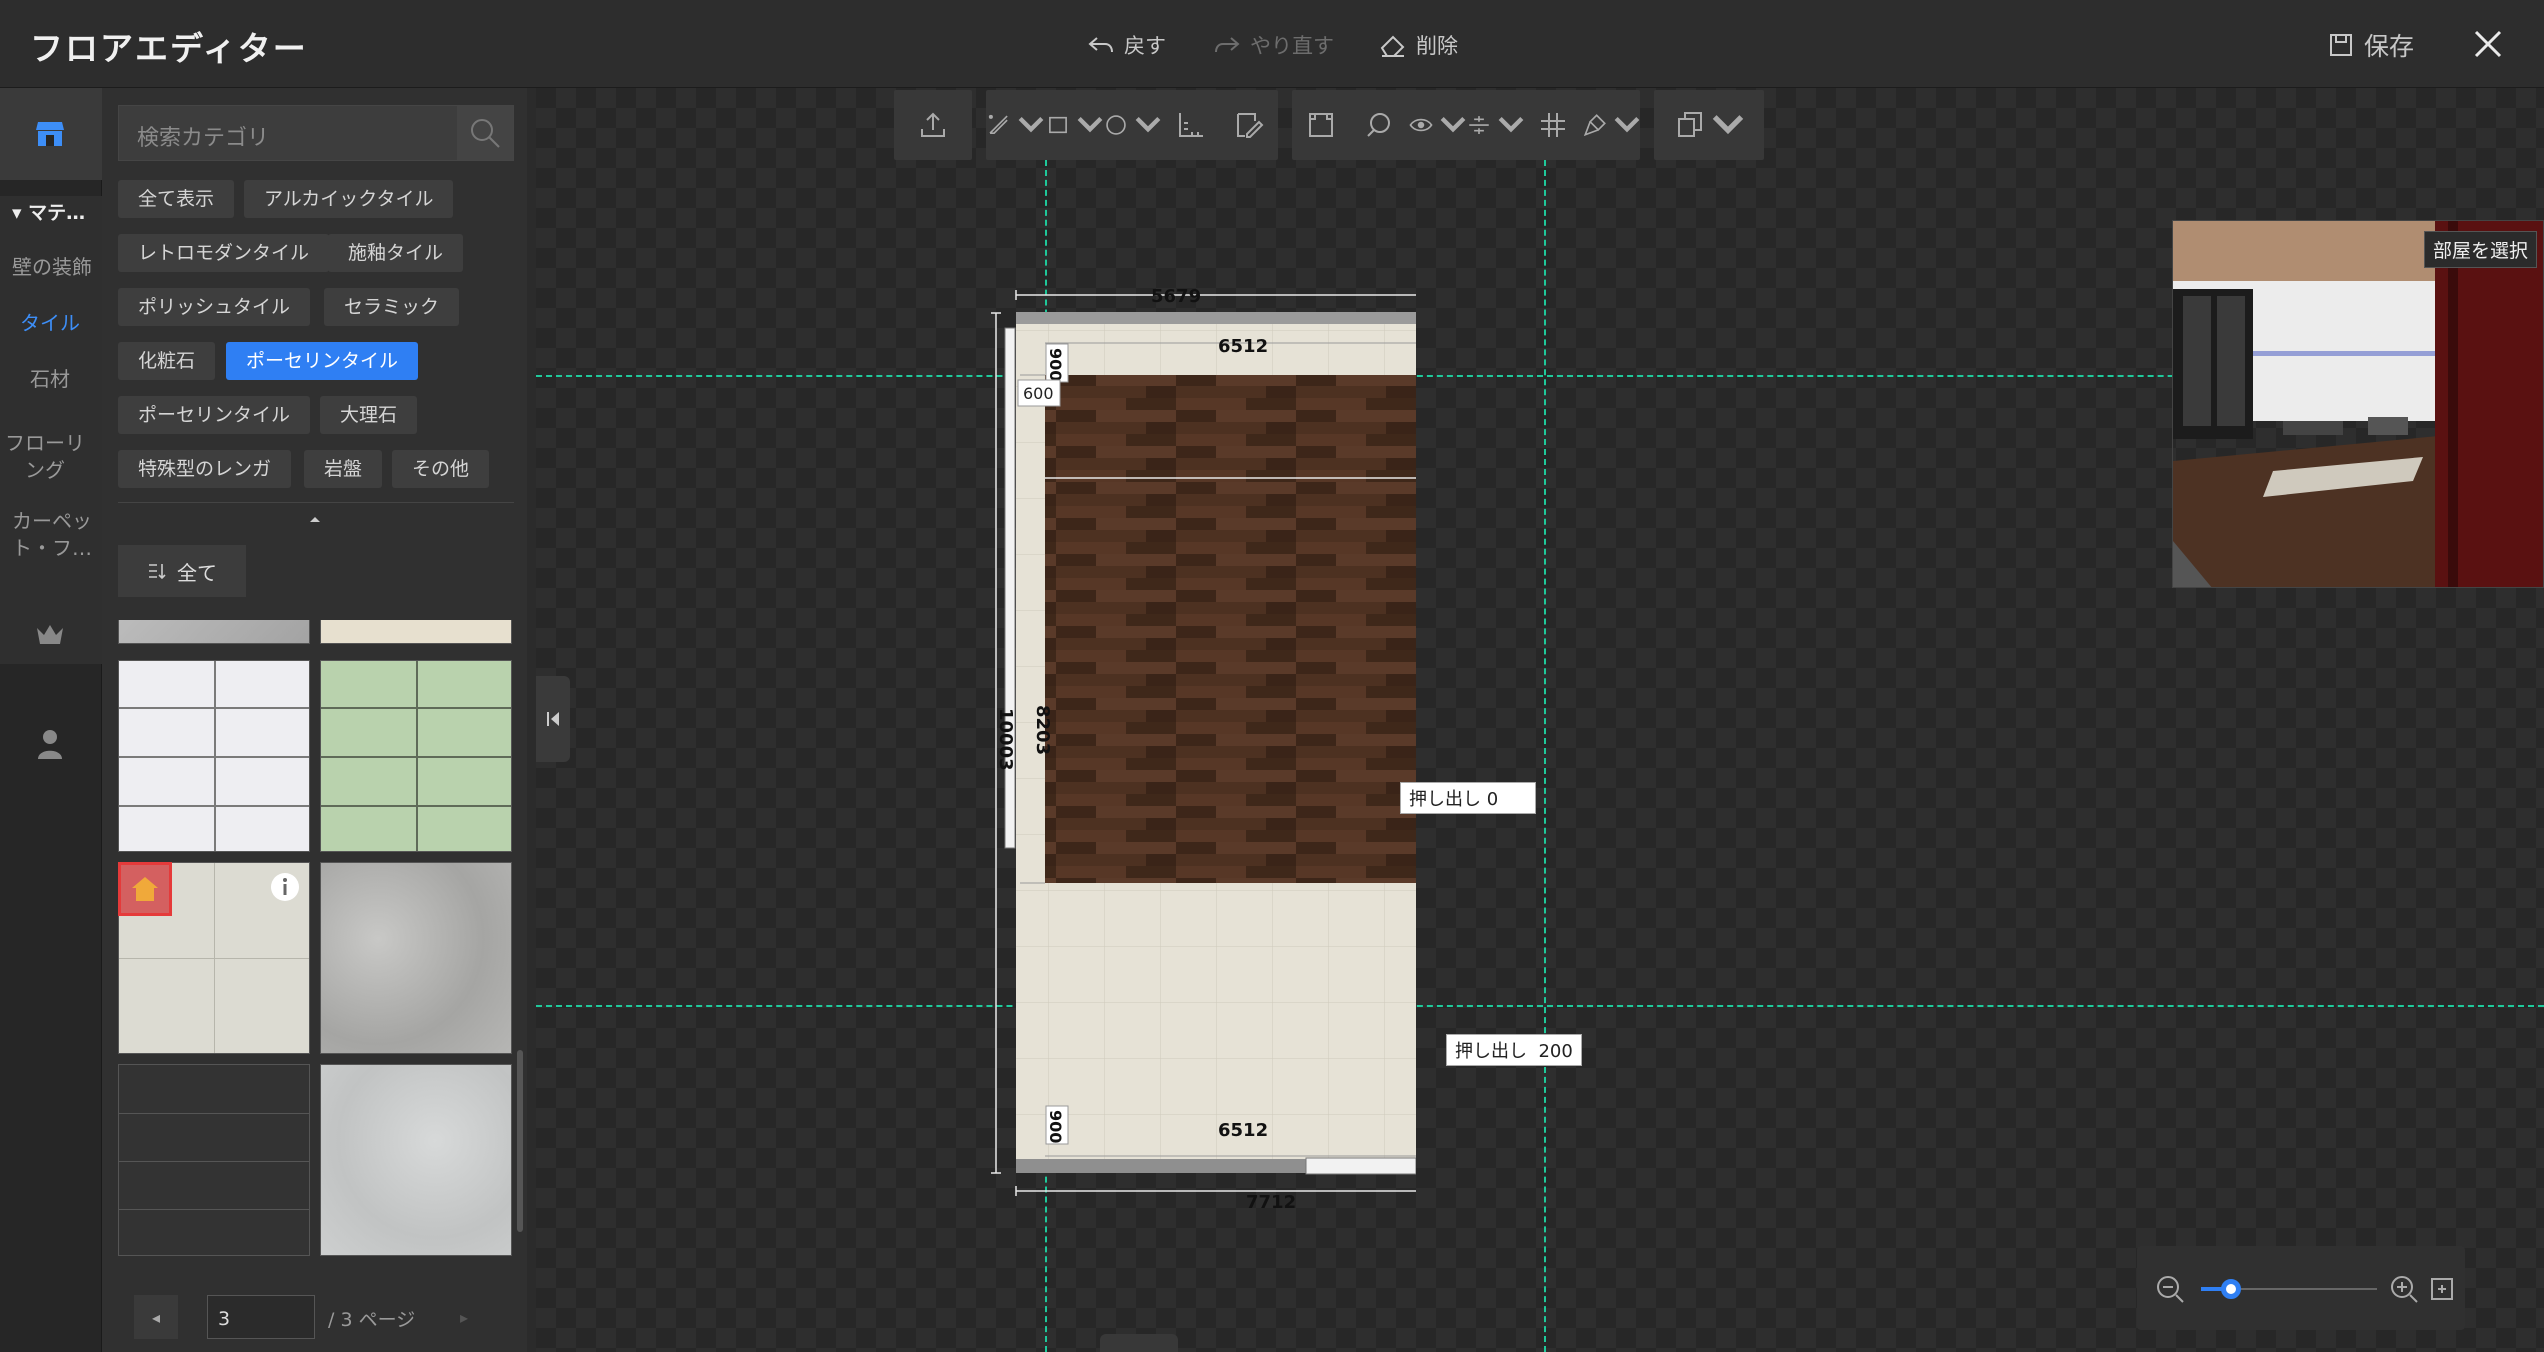 The image size is (2544, 1352). What do you see at coordinates (349, 199) in the screenshot?
I see `tag-archaic: アルカイックタイル` at bounding box center [349, 199].